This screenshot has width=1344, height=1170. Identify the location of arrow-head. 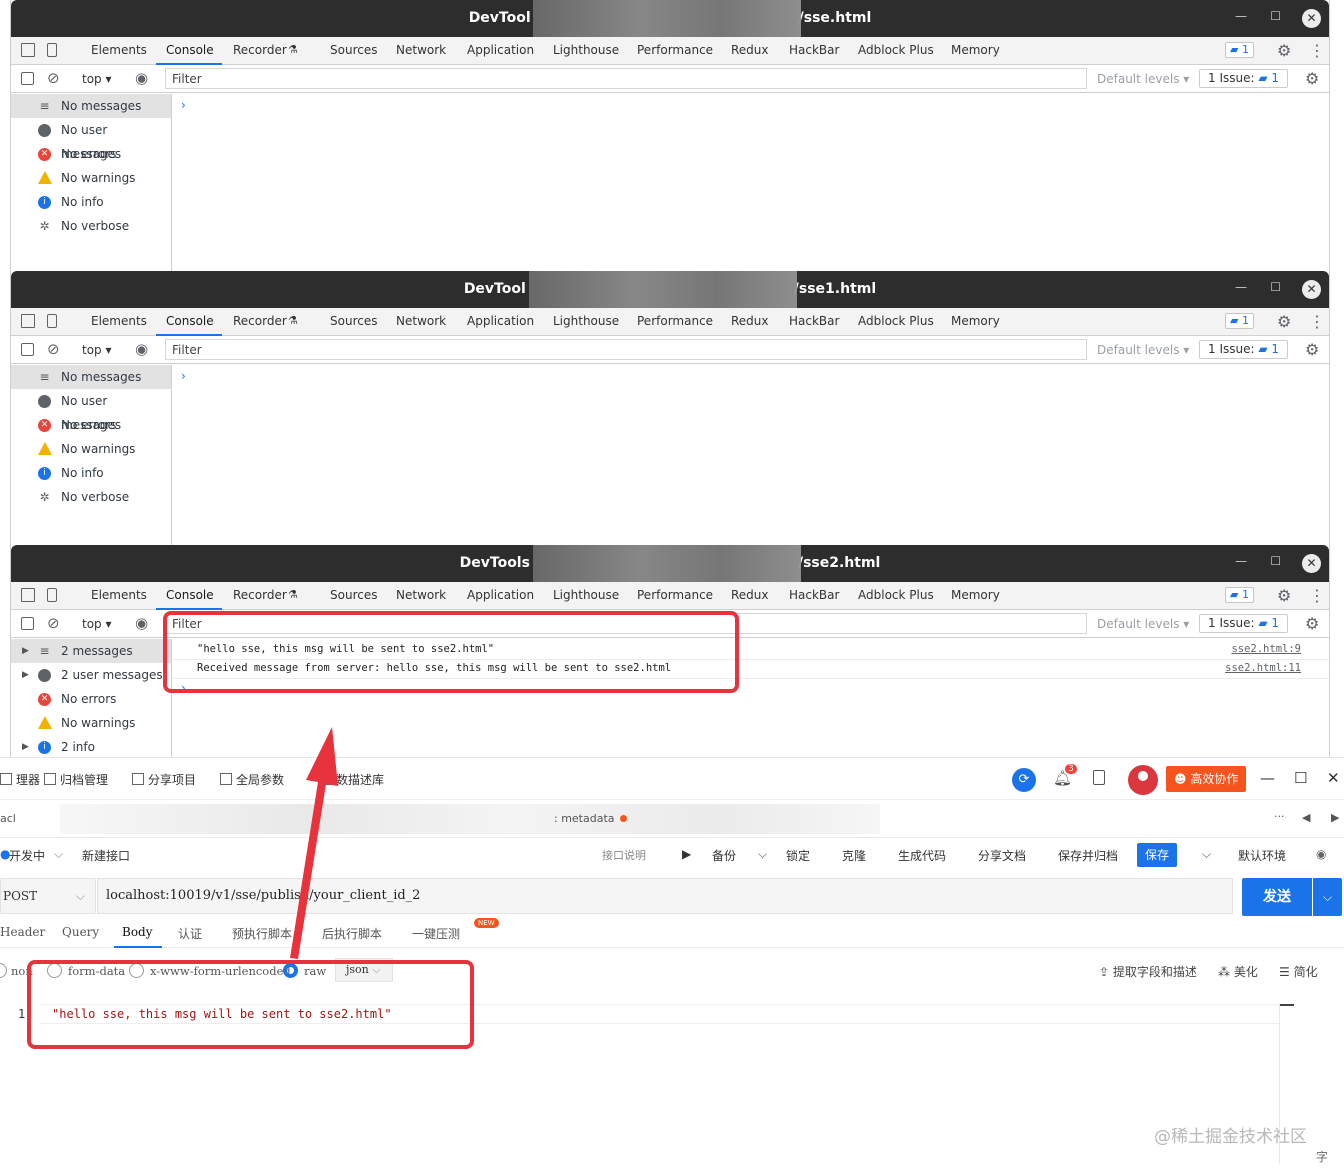
(314, 843).